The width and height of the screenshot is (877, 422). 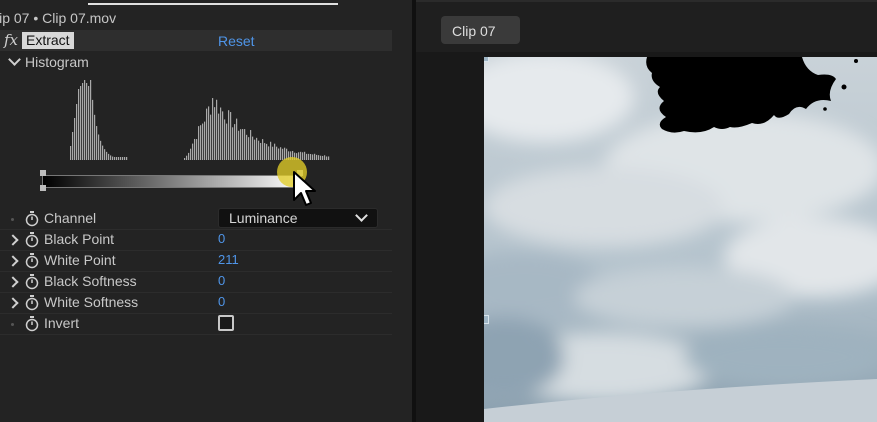 What do you see at coordinates (11, 40) in the screenshot?
I see `fx-icon: fx` at bounding box center [11, 40].